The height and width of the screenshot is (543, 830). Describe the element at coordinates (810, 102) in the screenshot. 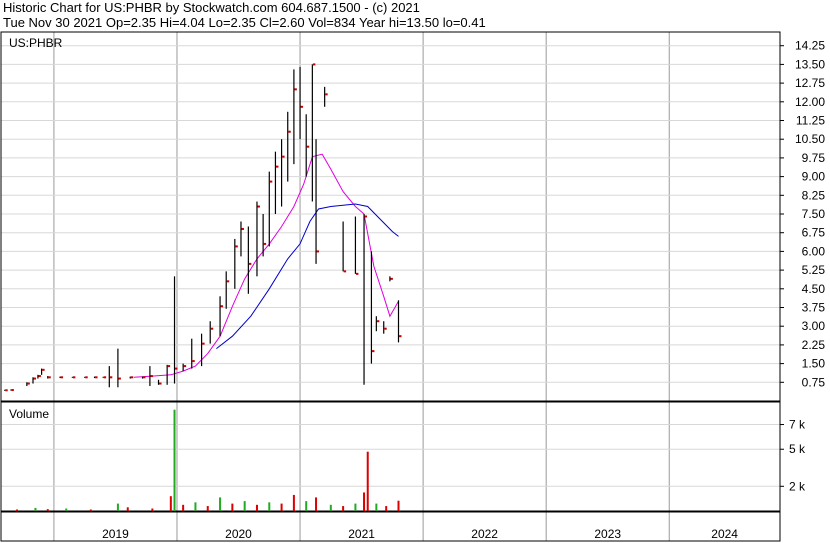

I see `price-tick-label: 12.00` at that location.